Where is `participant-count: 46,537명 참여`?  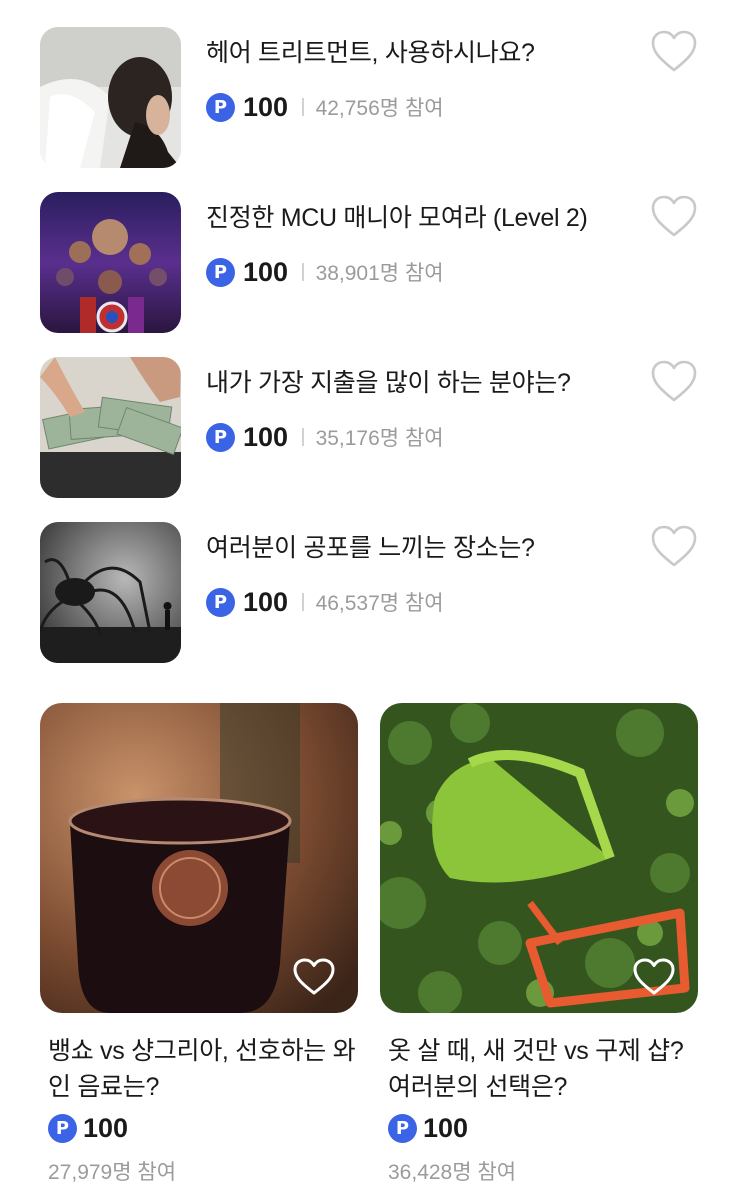 participant-count: 46,537명 참여 is located at coordinates (379, 603).